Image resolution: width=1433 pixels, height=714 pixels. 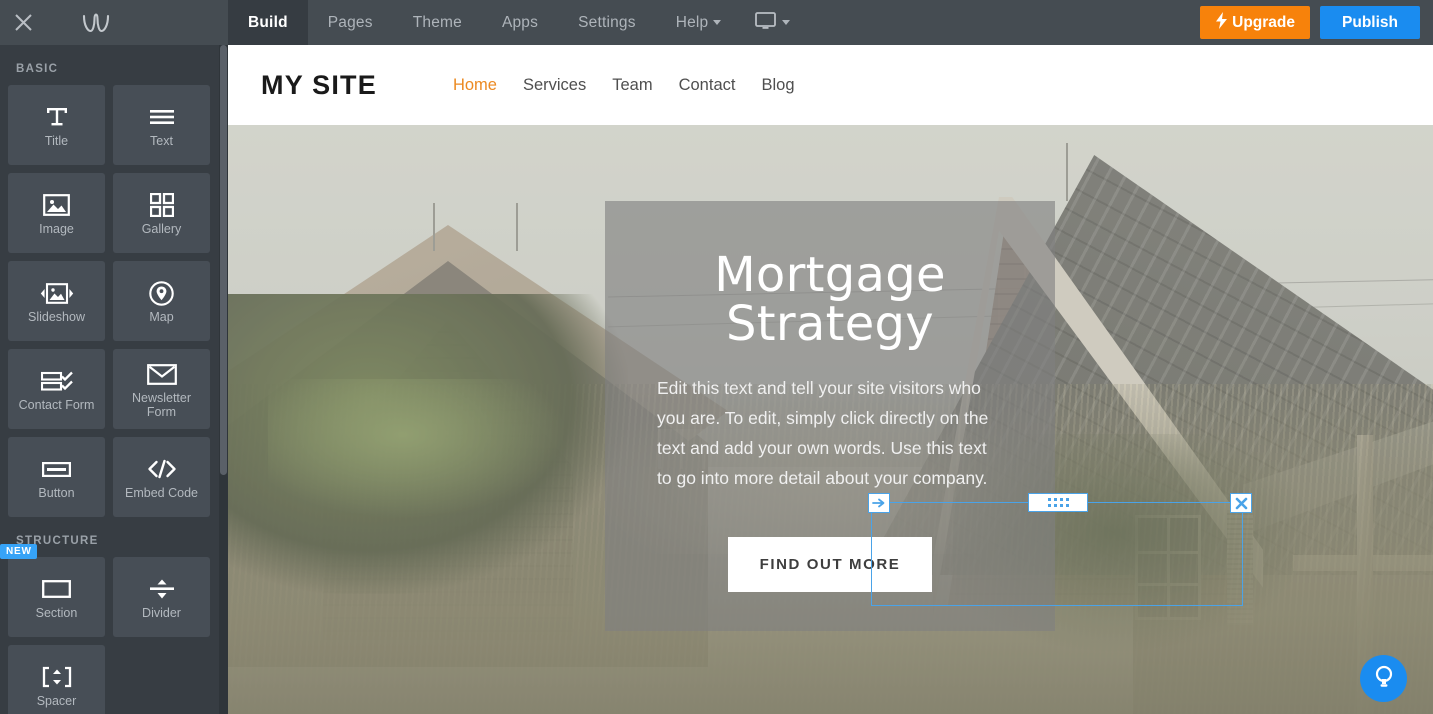 I want to click on sidebar-item-label: Newsletter Form, so click(x=161, y=405).